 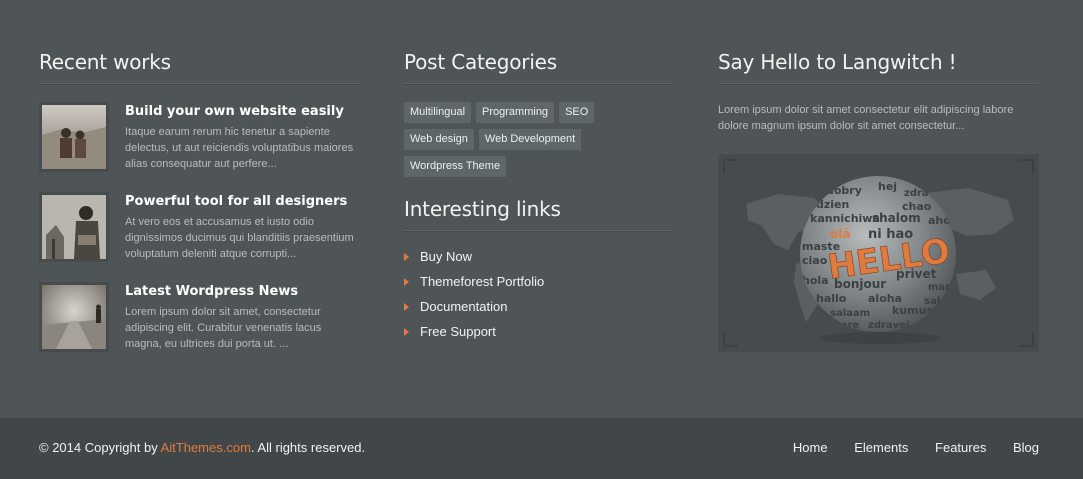 What do you see at coordinates (539, 214) in the screenshot?
I see `interesting-links-title: Interesting links` at bounding box center [539, 214].